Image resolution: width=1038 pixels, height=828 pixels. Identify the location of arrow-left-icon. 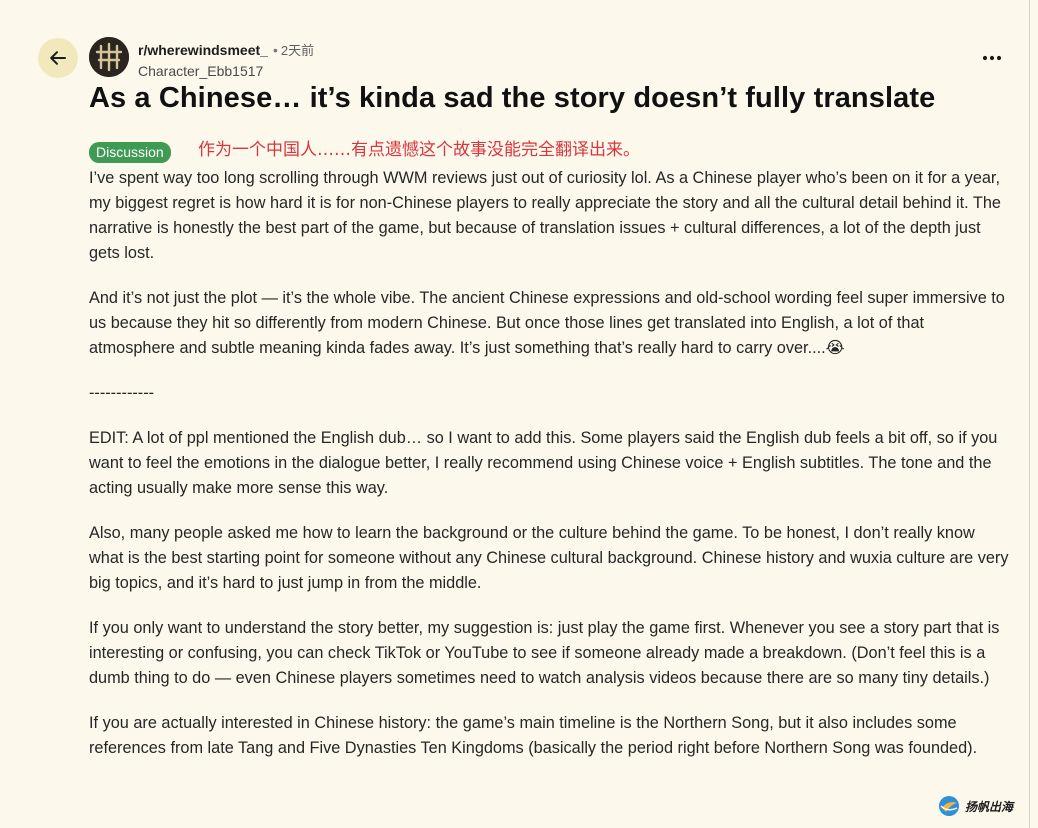
(58, 58).